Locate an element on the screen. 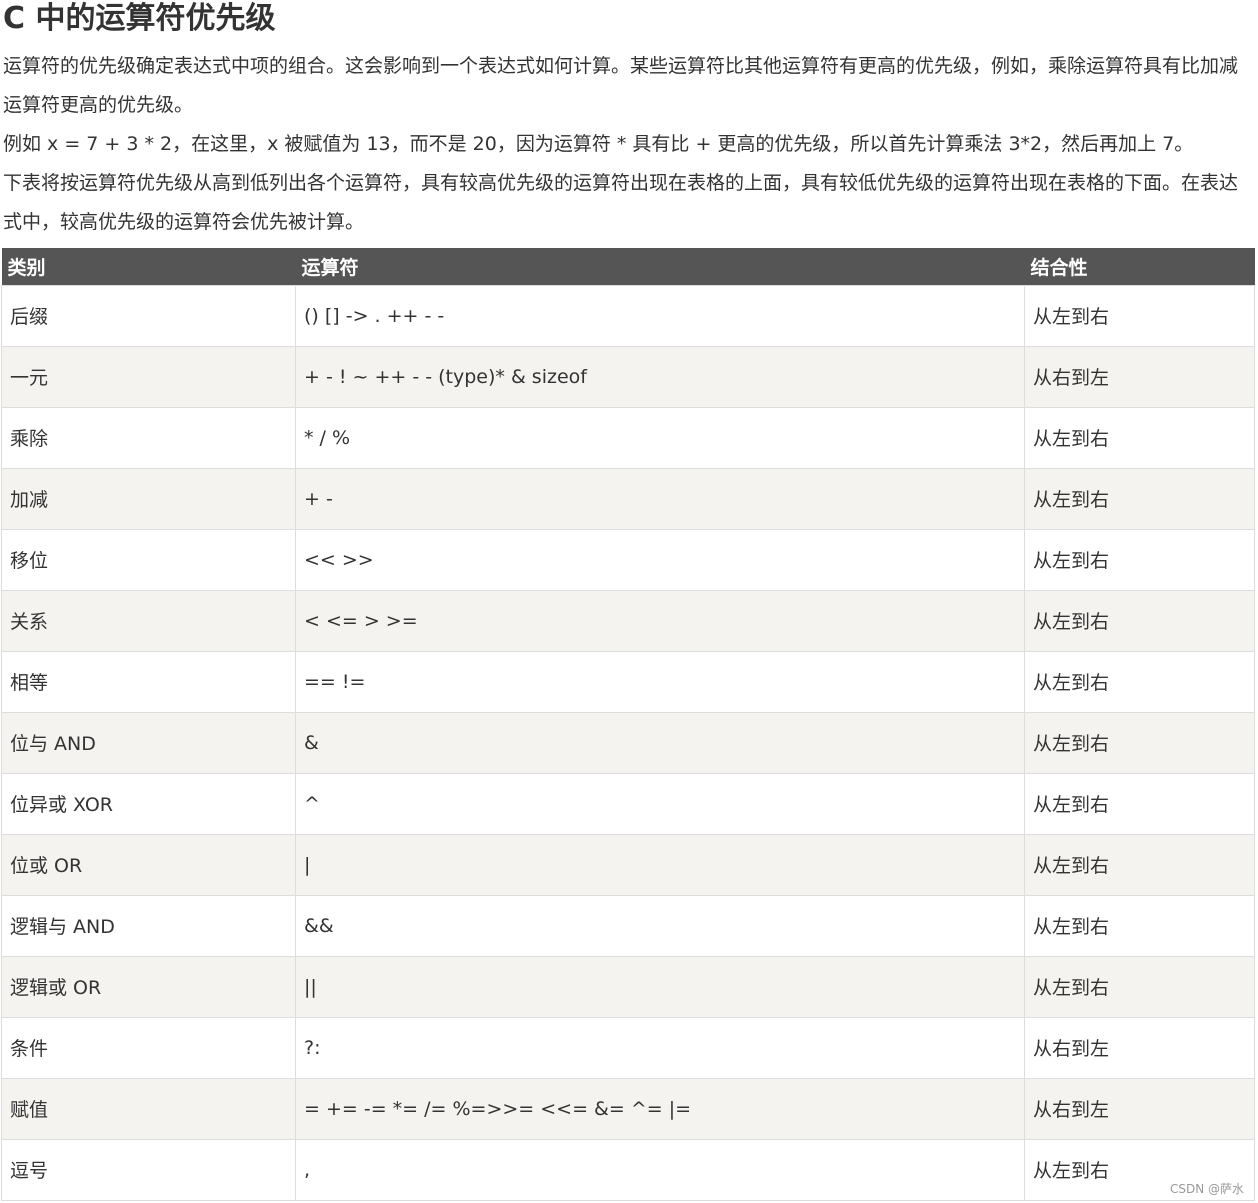 This screenshot has height=1203, width=1258. table-row: 逗号 , 从左到右 is located at coordinates (628, 1169).